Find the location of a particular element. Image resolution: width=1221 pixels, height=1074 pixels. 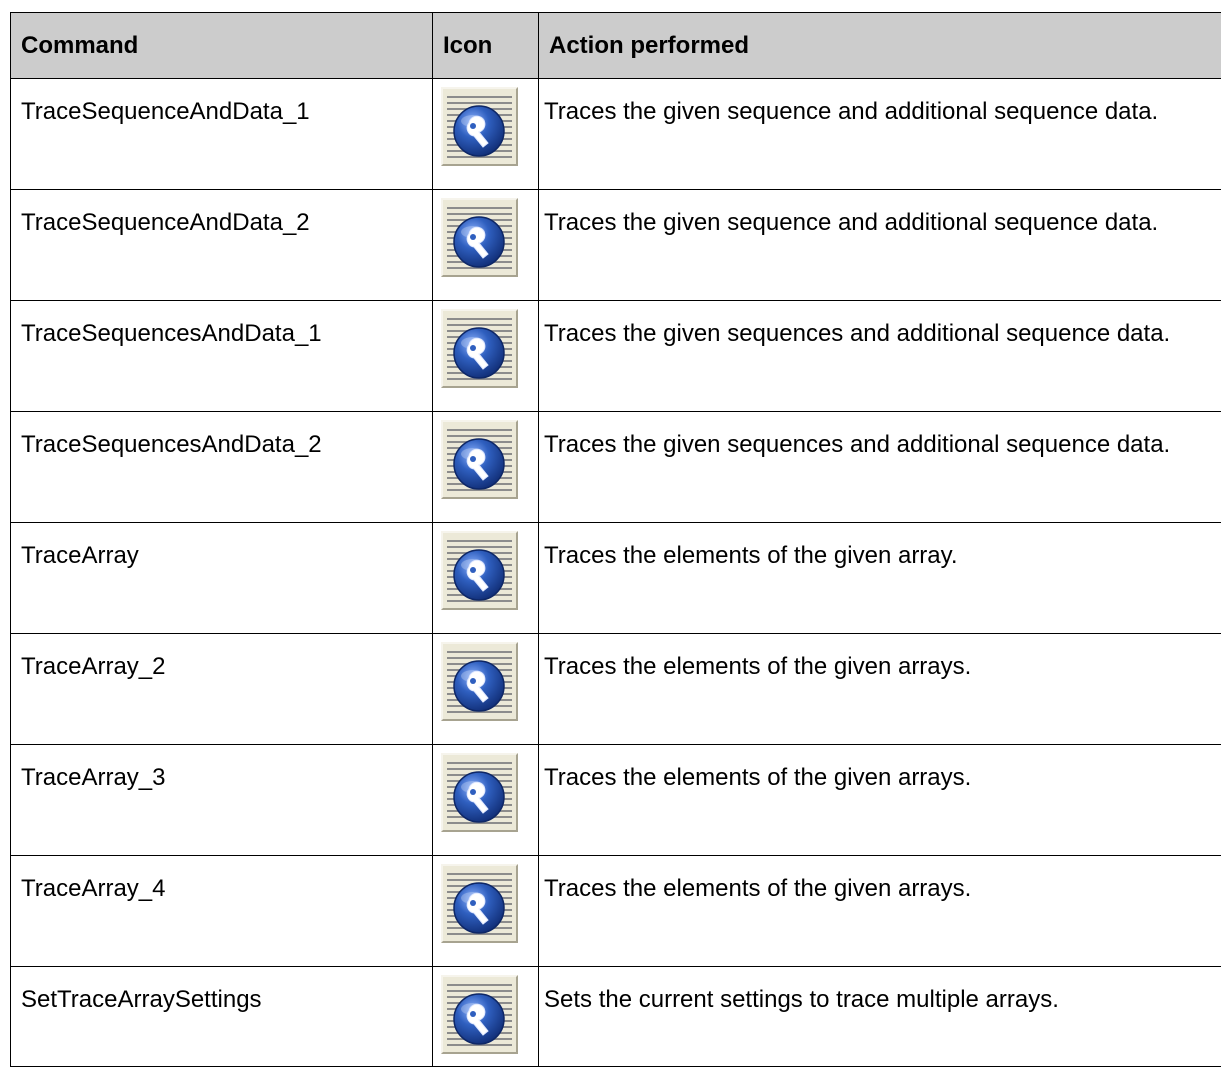

command-name: TraceSequencesAndData_1 is located at coordinates (221, 356).